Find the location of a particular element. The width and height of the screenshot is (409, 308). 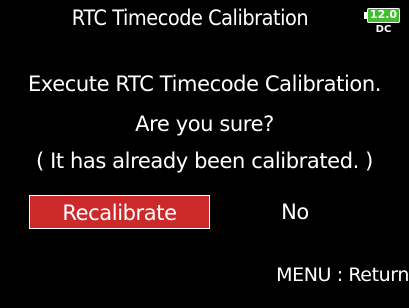

battery-indicator: 12.0 DC is located at coordinates (384, 23).